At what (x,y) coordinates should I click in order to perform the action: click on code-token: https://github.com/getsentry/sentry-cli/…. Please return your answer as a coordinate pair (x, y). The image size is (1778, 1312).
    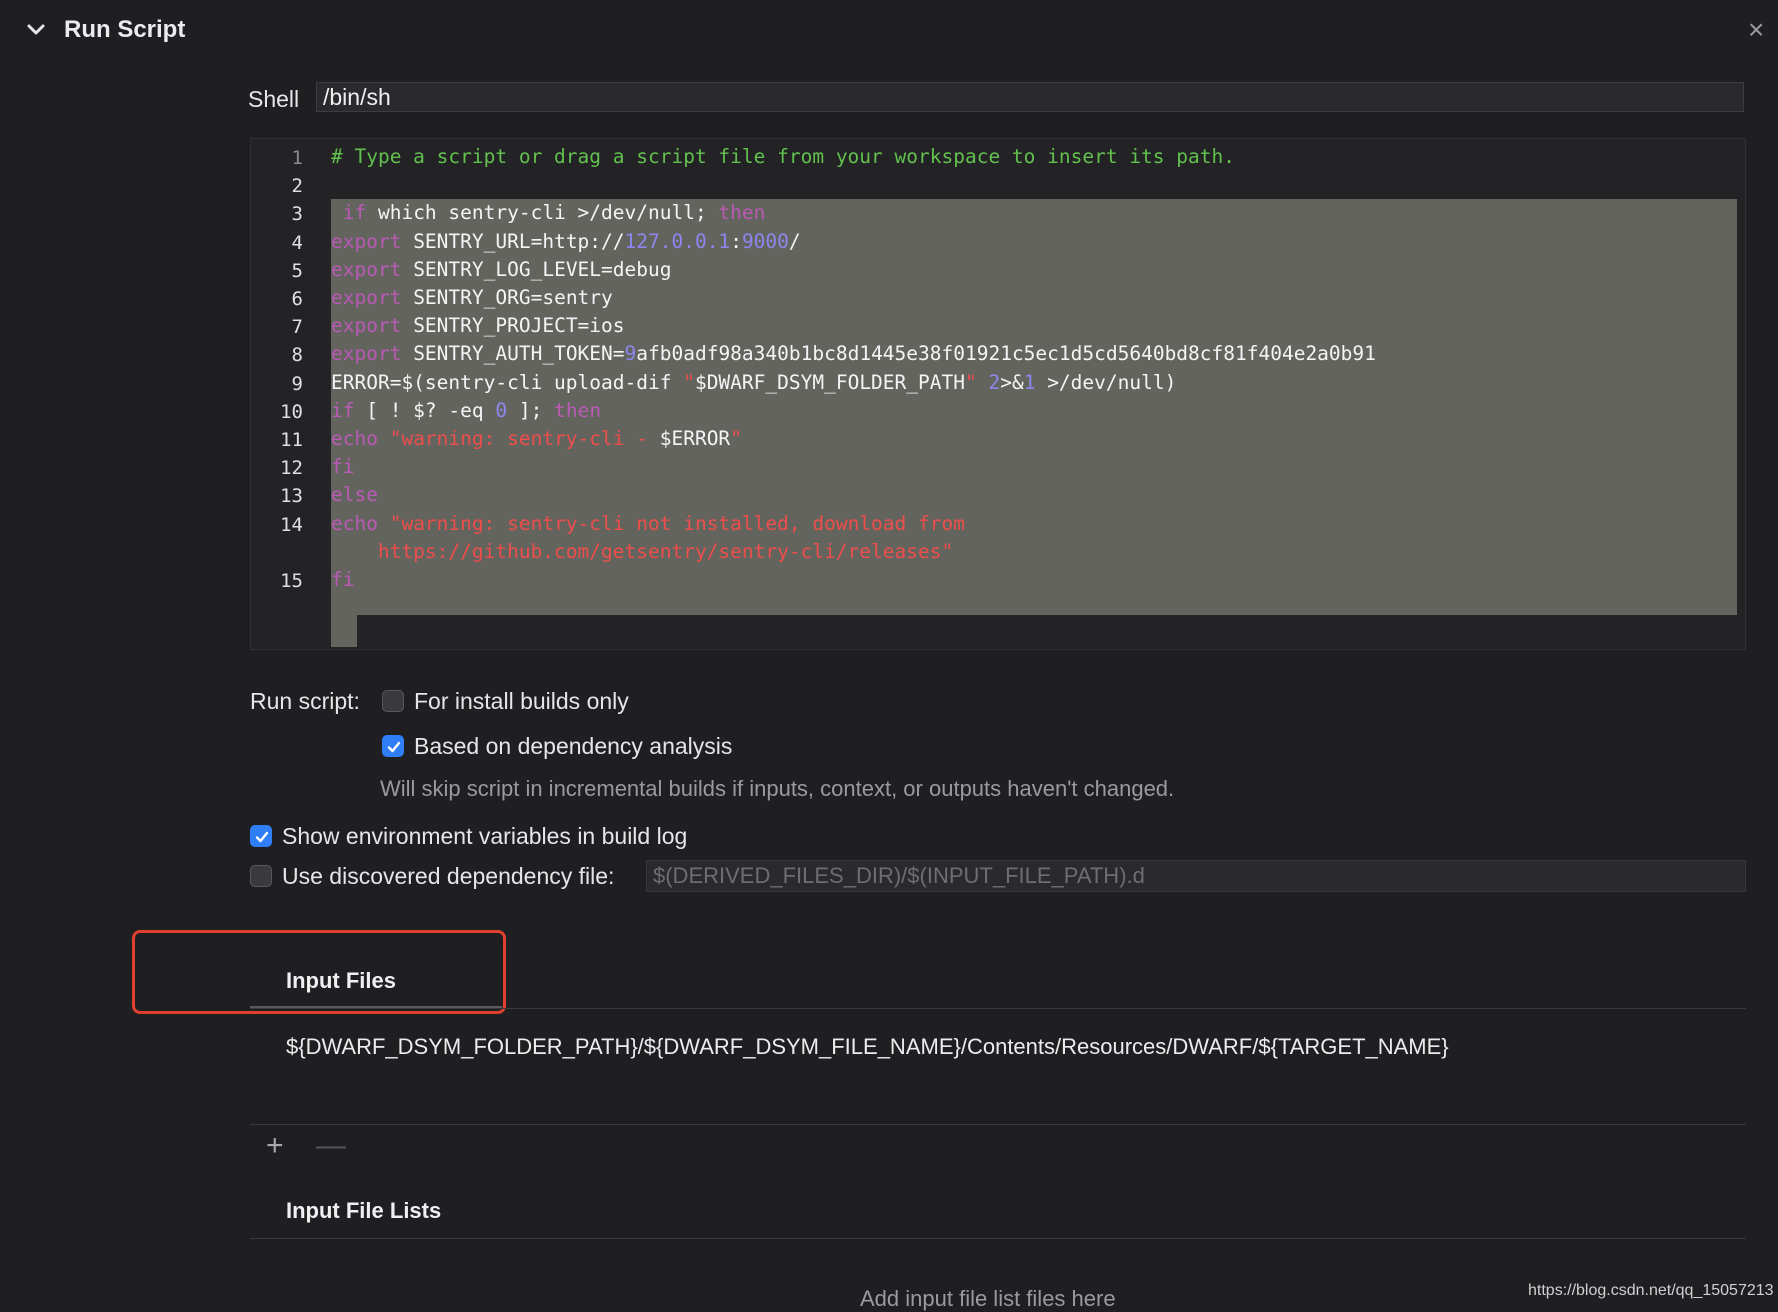
    Looking at the image, I should click on (642, 551).